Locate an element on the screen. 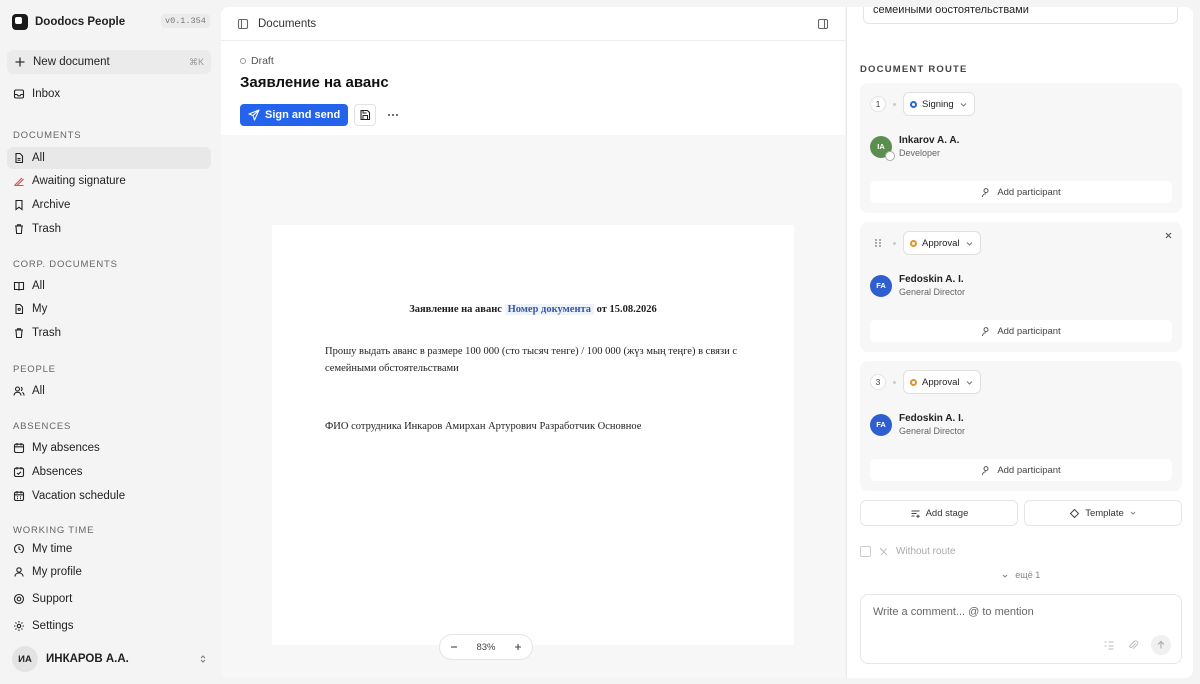 The image size is (1200, 684). brand: Doodocs People is located at coordinates (68, 22).